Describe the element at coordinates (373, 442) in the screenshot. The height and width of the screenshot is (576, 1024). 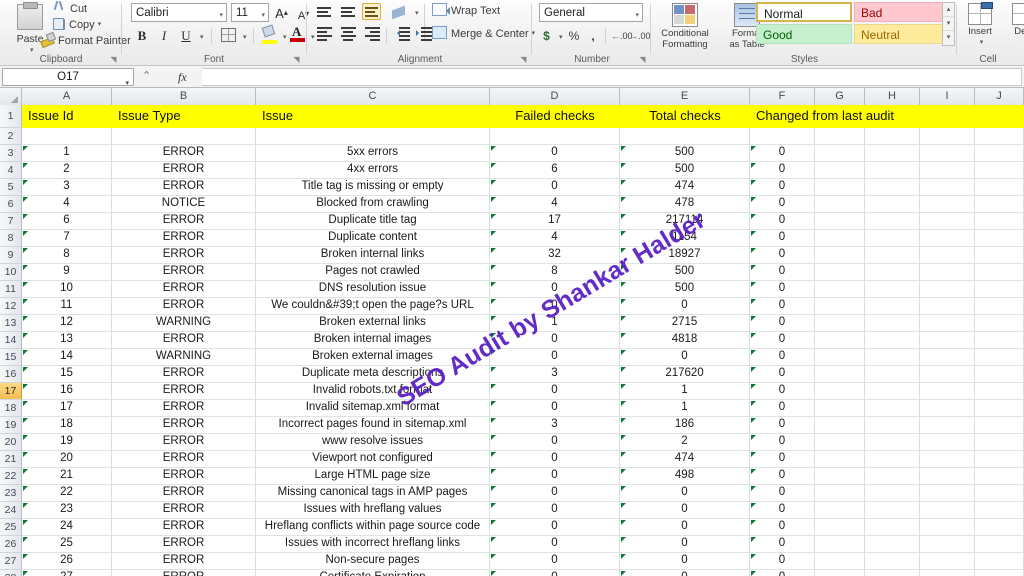
I see `cell-issue-20: www resolve issues` at that location.